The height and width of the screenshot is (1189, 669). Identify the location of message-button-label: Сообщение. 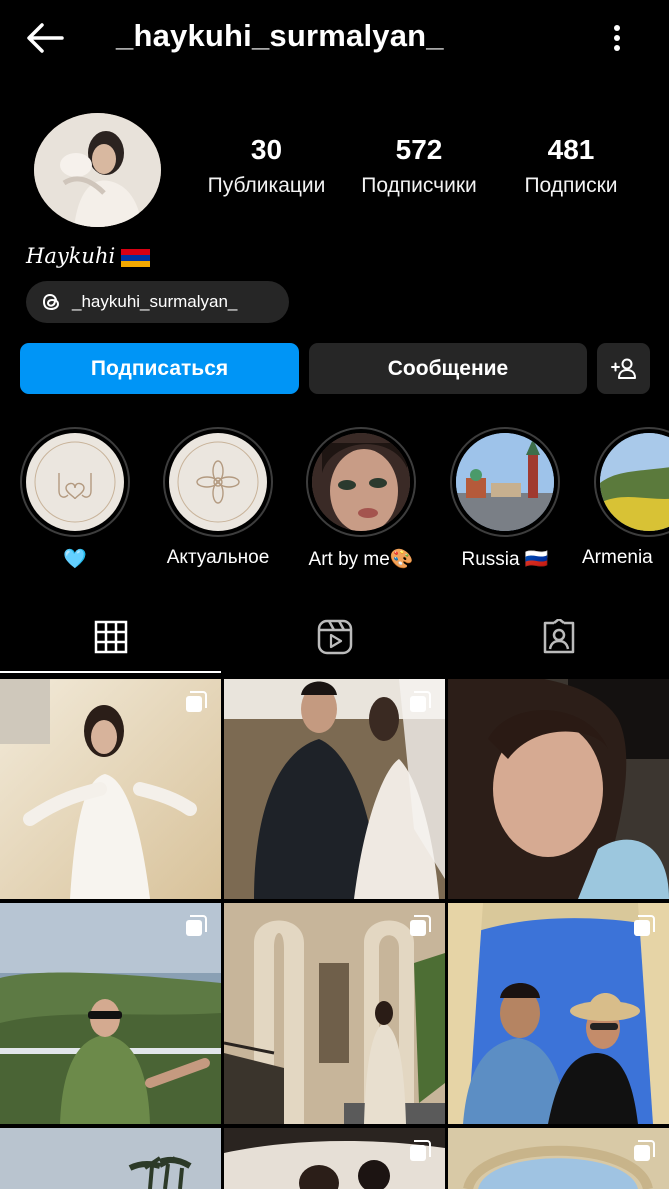
(448, 368).